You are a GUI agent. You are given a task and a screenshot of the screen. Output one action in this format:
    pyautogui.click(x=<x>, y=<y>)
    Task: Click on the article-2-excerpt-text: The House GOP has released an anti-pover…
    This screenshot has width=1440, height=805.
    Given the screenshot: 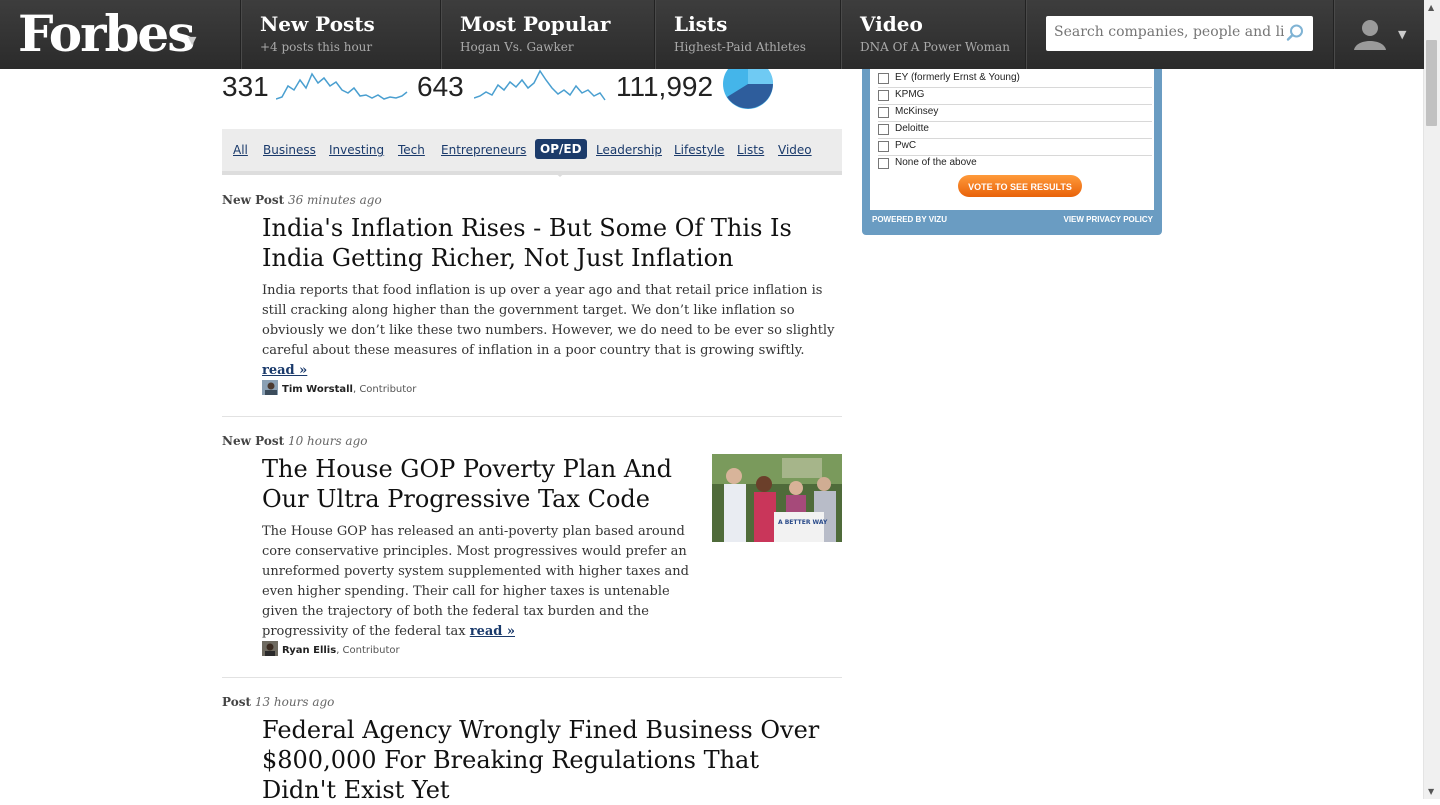 What is the action you would take?
    pyautogui.click(x=475, y=581)
    